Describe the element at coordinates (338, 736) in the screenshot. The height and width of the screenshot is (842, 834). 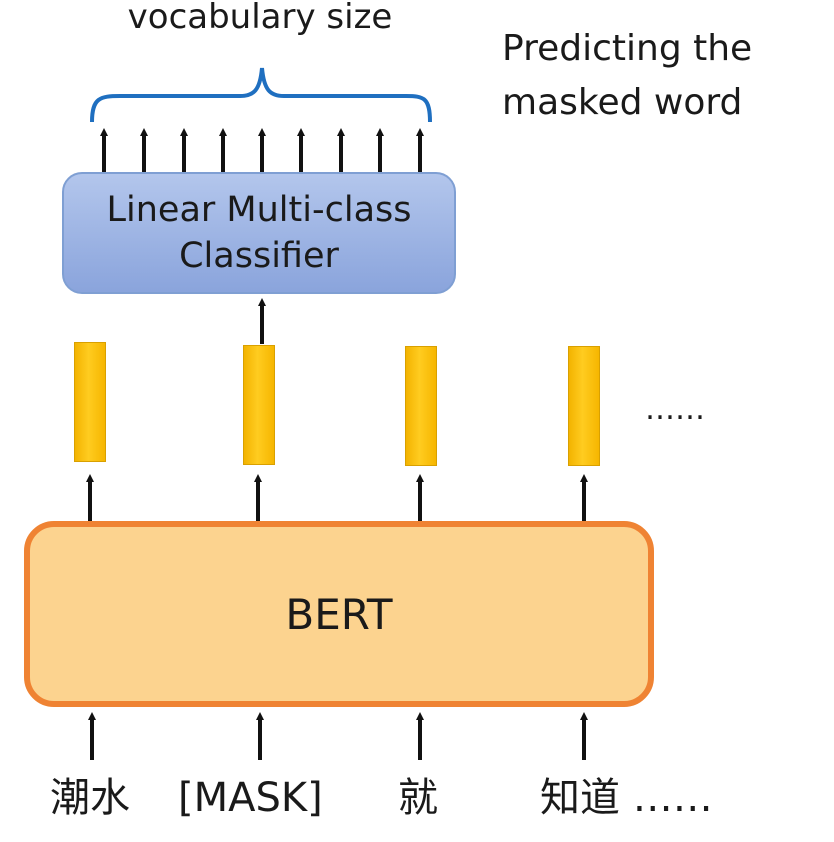
I see `token-input-arrows` at that location.